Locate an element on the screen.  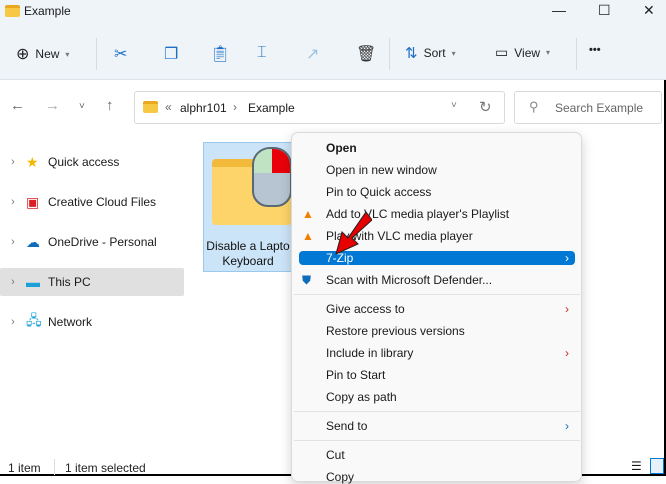
address-bar: « alphr101 › Example ˅ ↻ is located at coordinates (319, 107).